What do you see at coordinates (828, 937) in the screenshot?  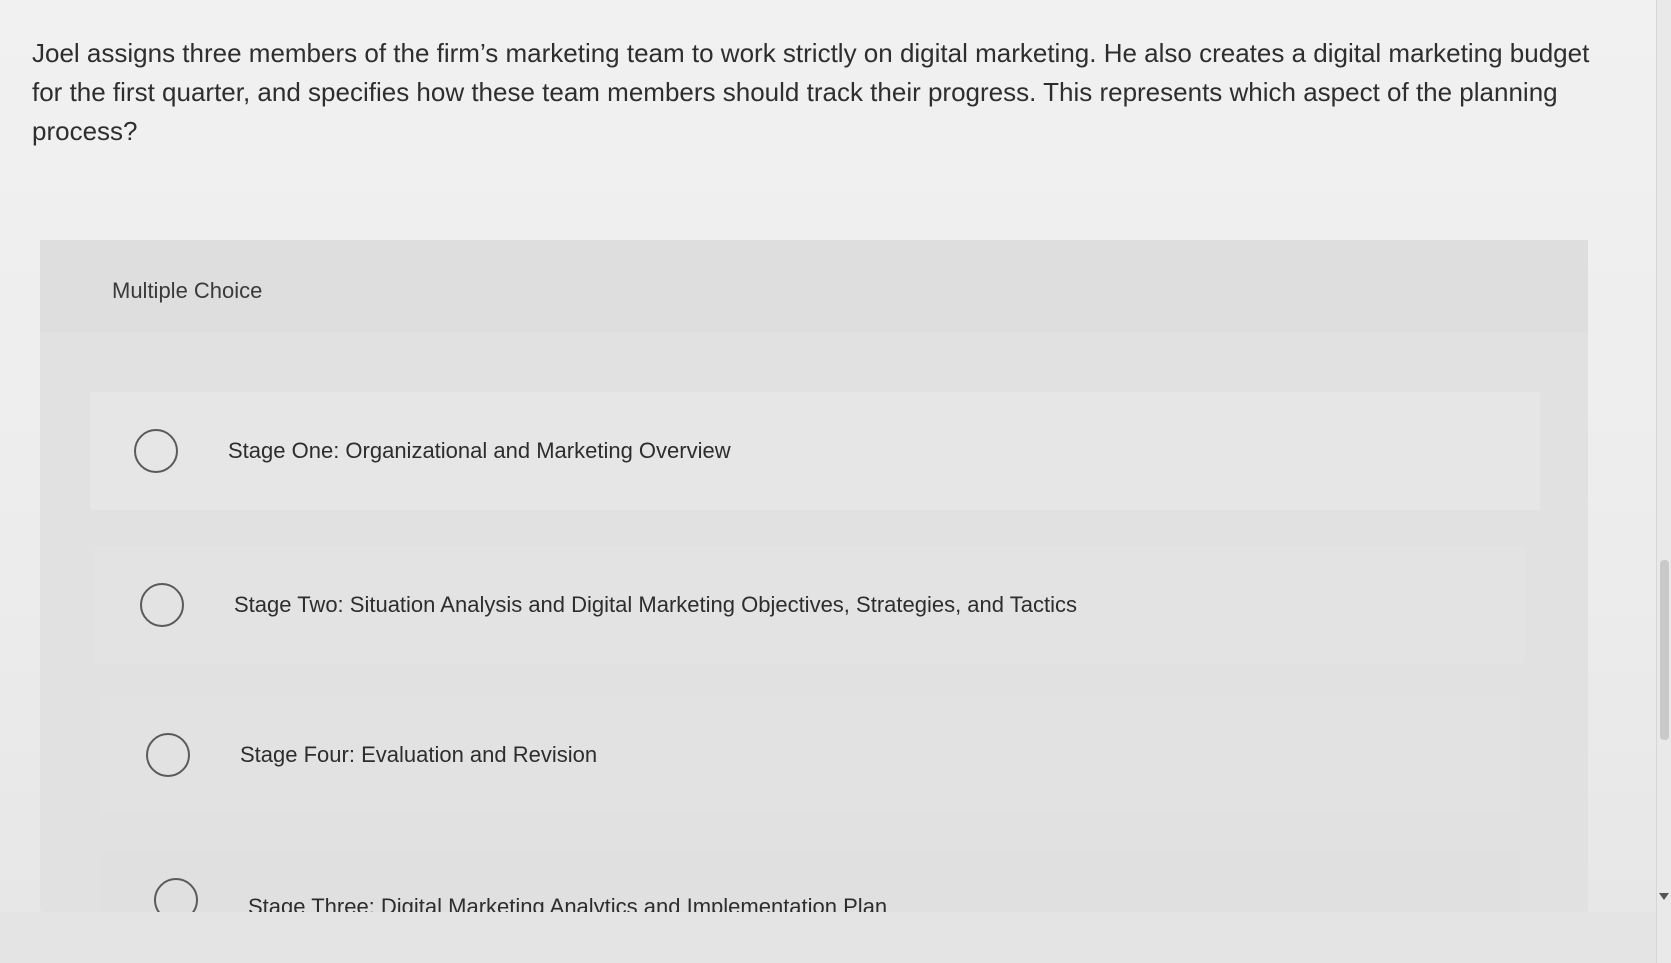 I see `bottom-edge` at bounding box center [828, 937].